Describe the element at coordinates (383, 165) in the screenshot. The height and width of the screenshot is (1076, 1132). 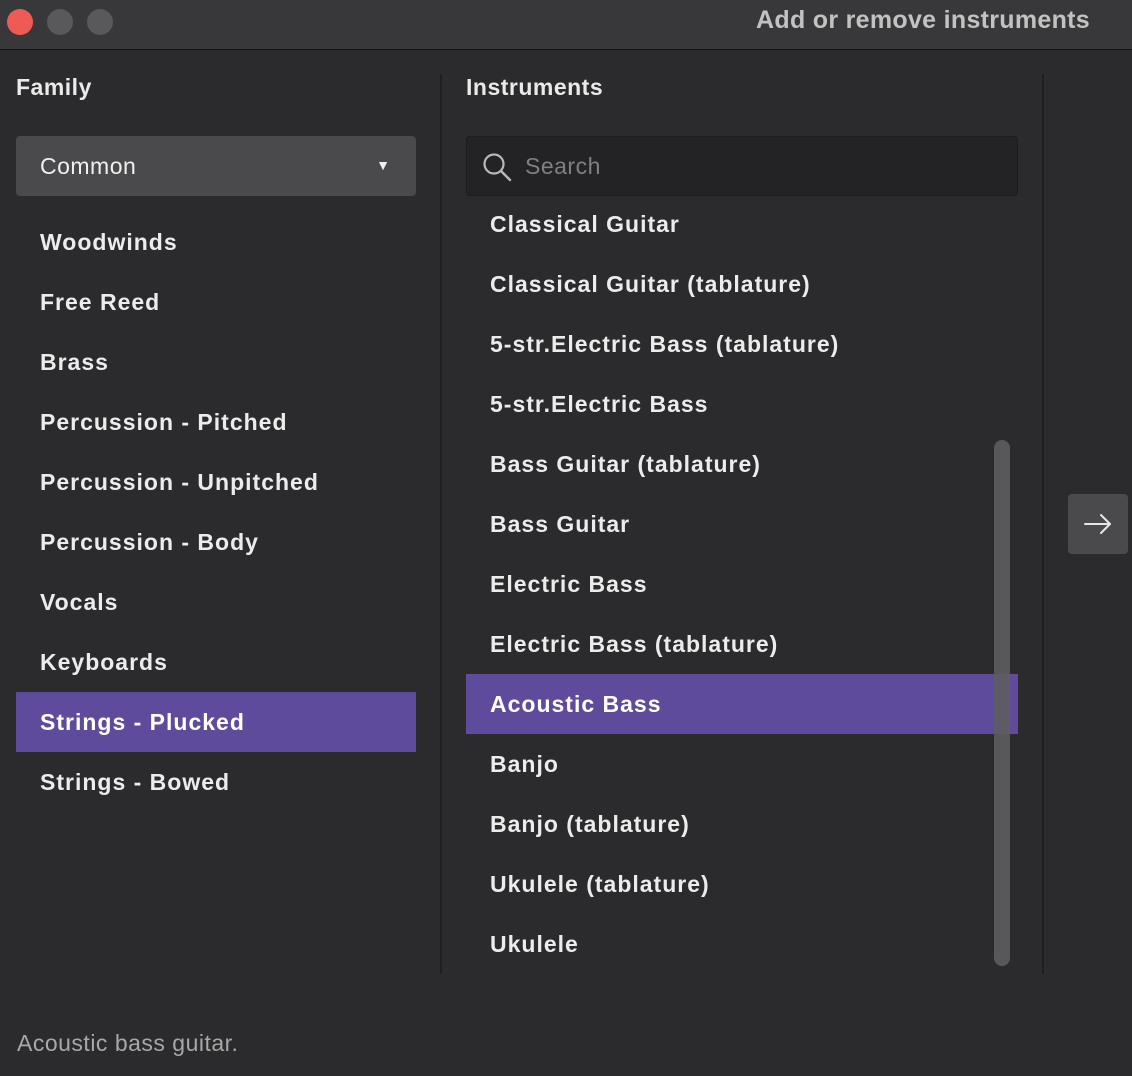
I see `triangle-down-icon: ▼` at that location.